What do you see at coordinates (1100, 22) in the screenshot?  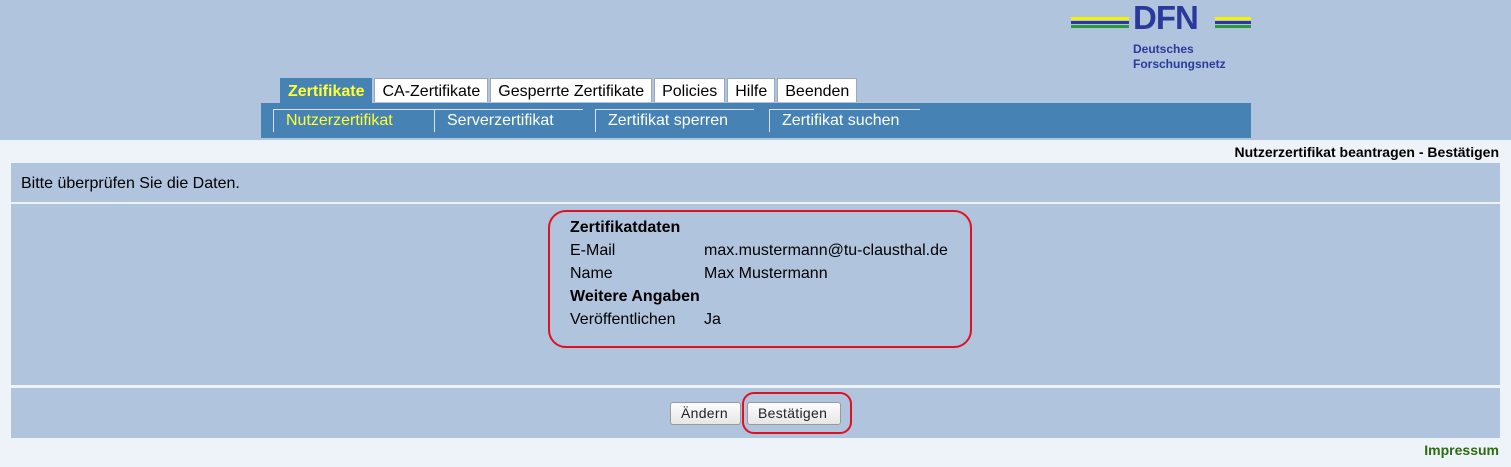 I see `logo-stripe-blue` at bounding box center [1100, 22].